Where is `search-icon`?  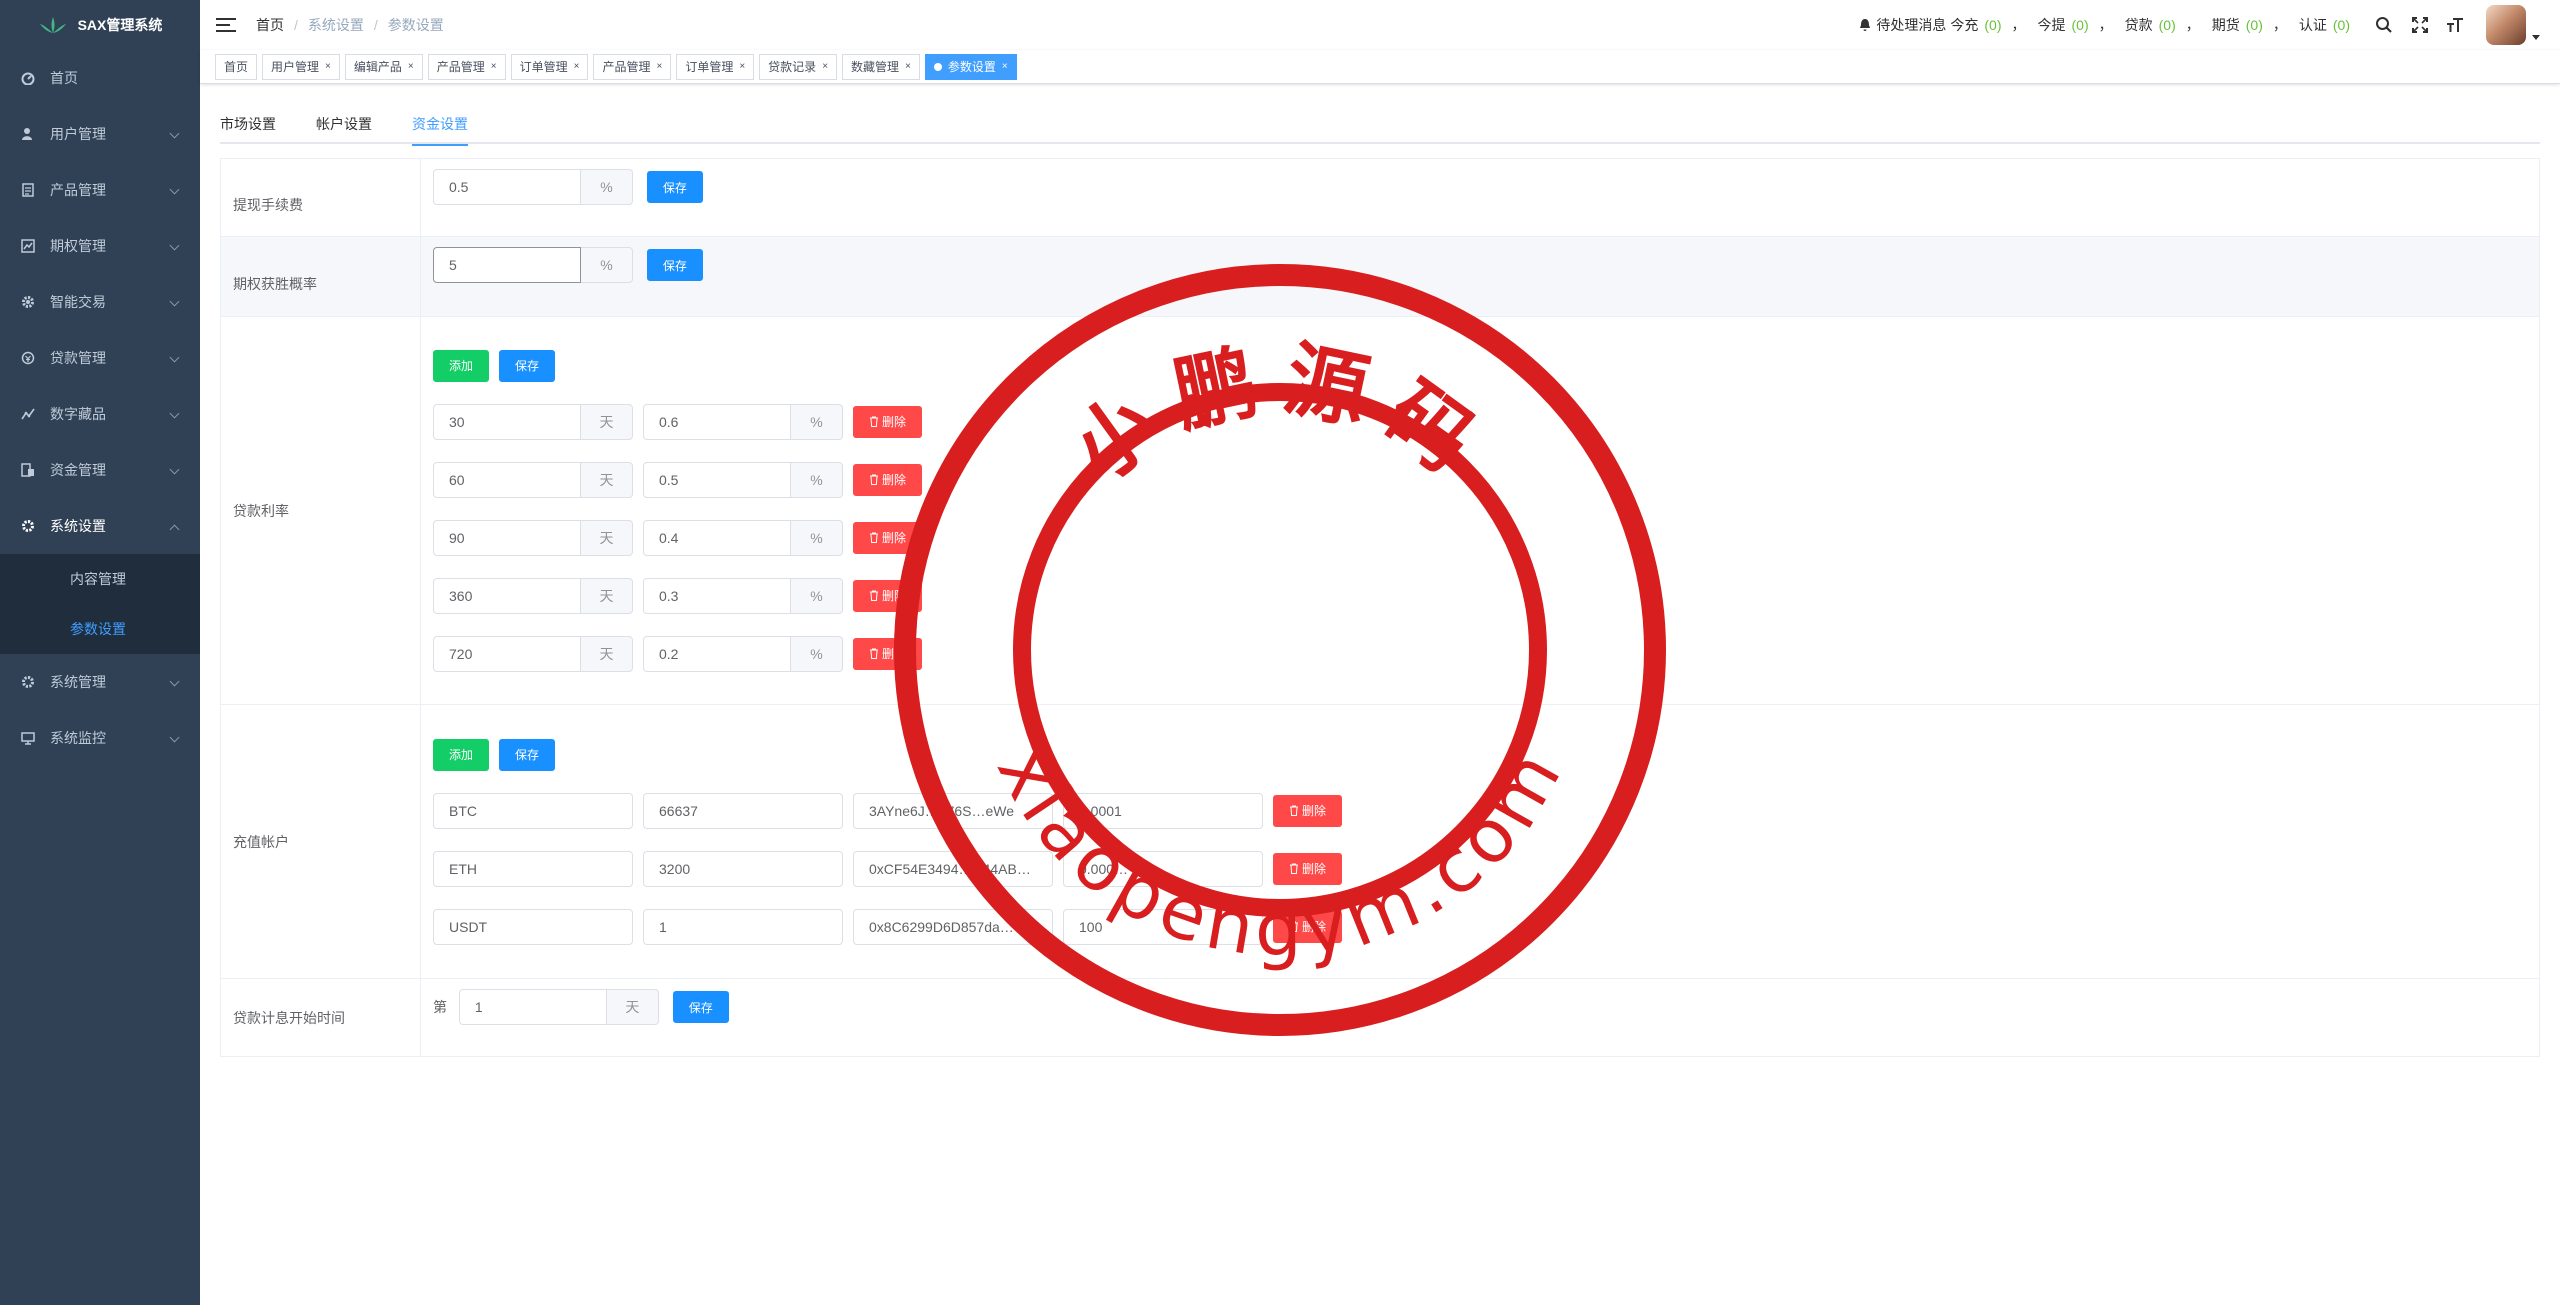 search-icon is located at coordinates (2384, 25).